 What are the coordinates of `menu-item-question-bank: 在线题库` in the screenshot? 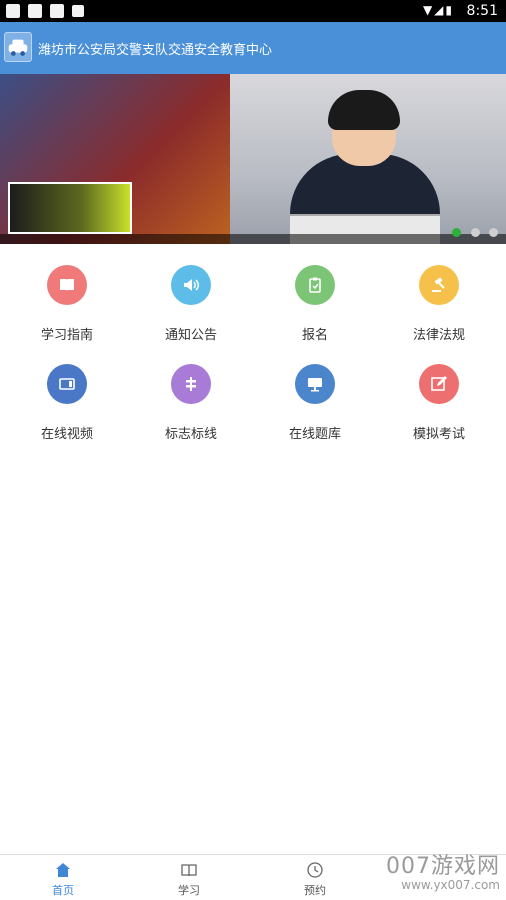 It's located at (315, 396).